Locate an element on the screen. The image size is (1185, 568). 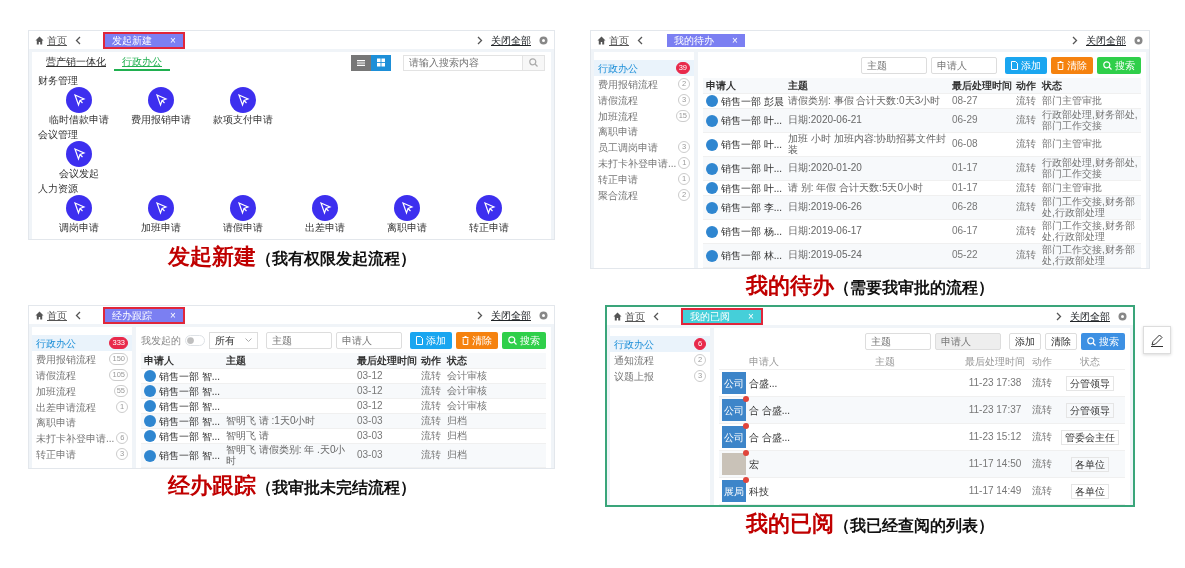
add-button: 添加 is located at coordinates (1025, 342).